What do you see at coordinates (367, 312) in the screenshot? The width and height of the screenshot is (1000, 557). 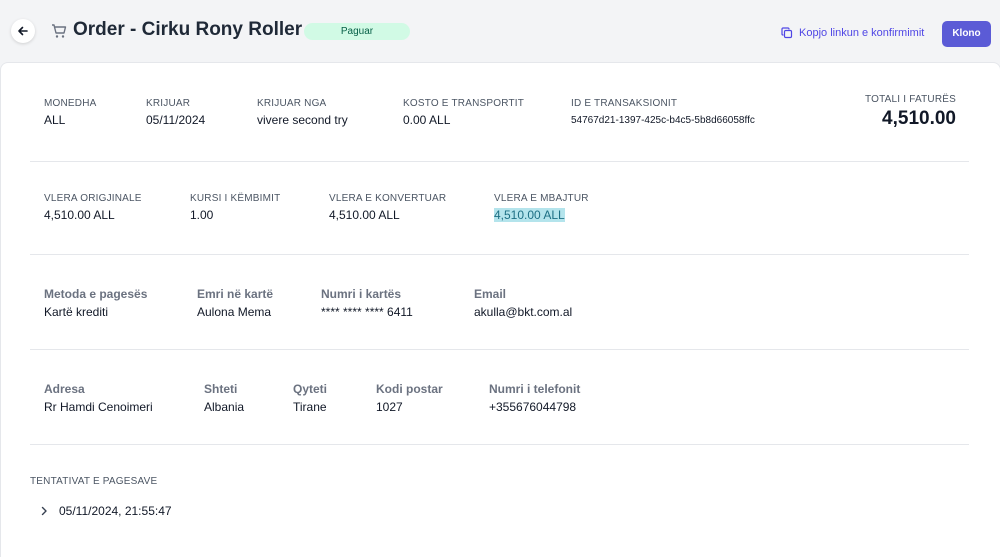 I see `card-number-value: **** **** **** 6411` at bounding box center [367, 312].